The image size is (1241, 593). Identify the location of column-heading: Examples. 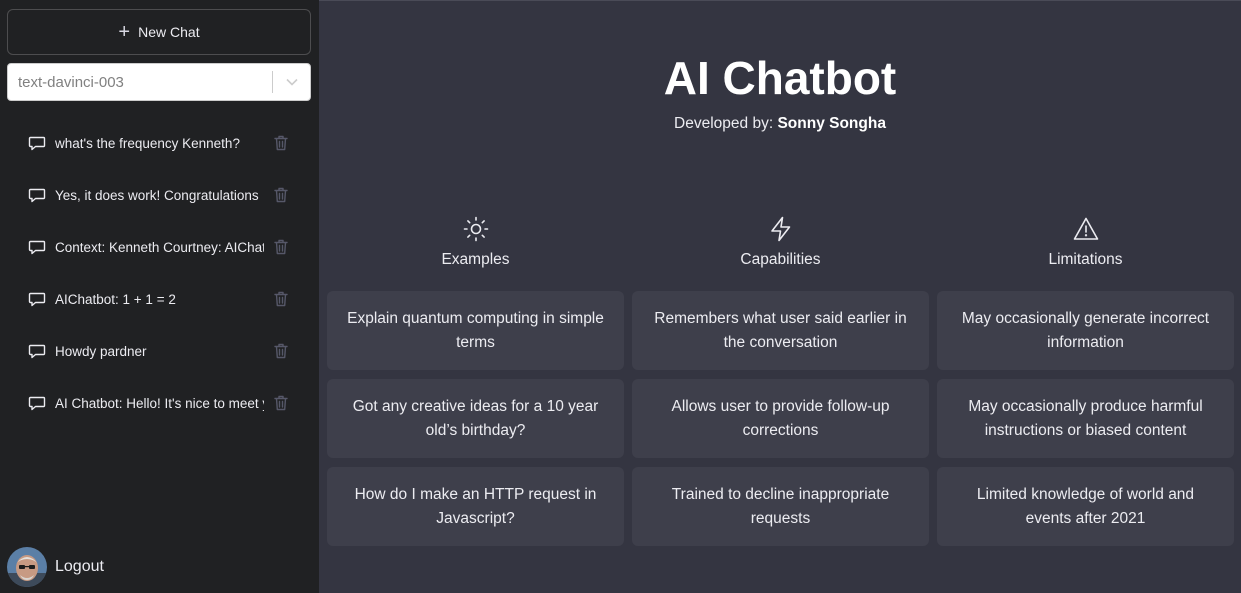
(475, 259).